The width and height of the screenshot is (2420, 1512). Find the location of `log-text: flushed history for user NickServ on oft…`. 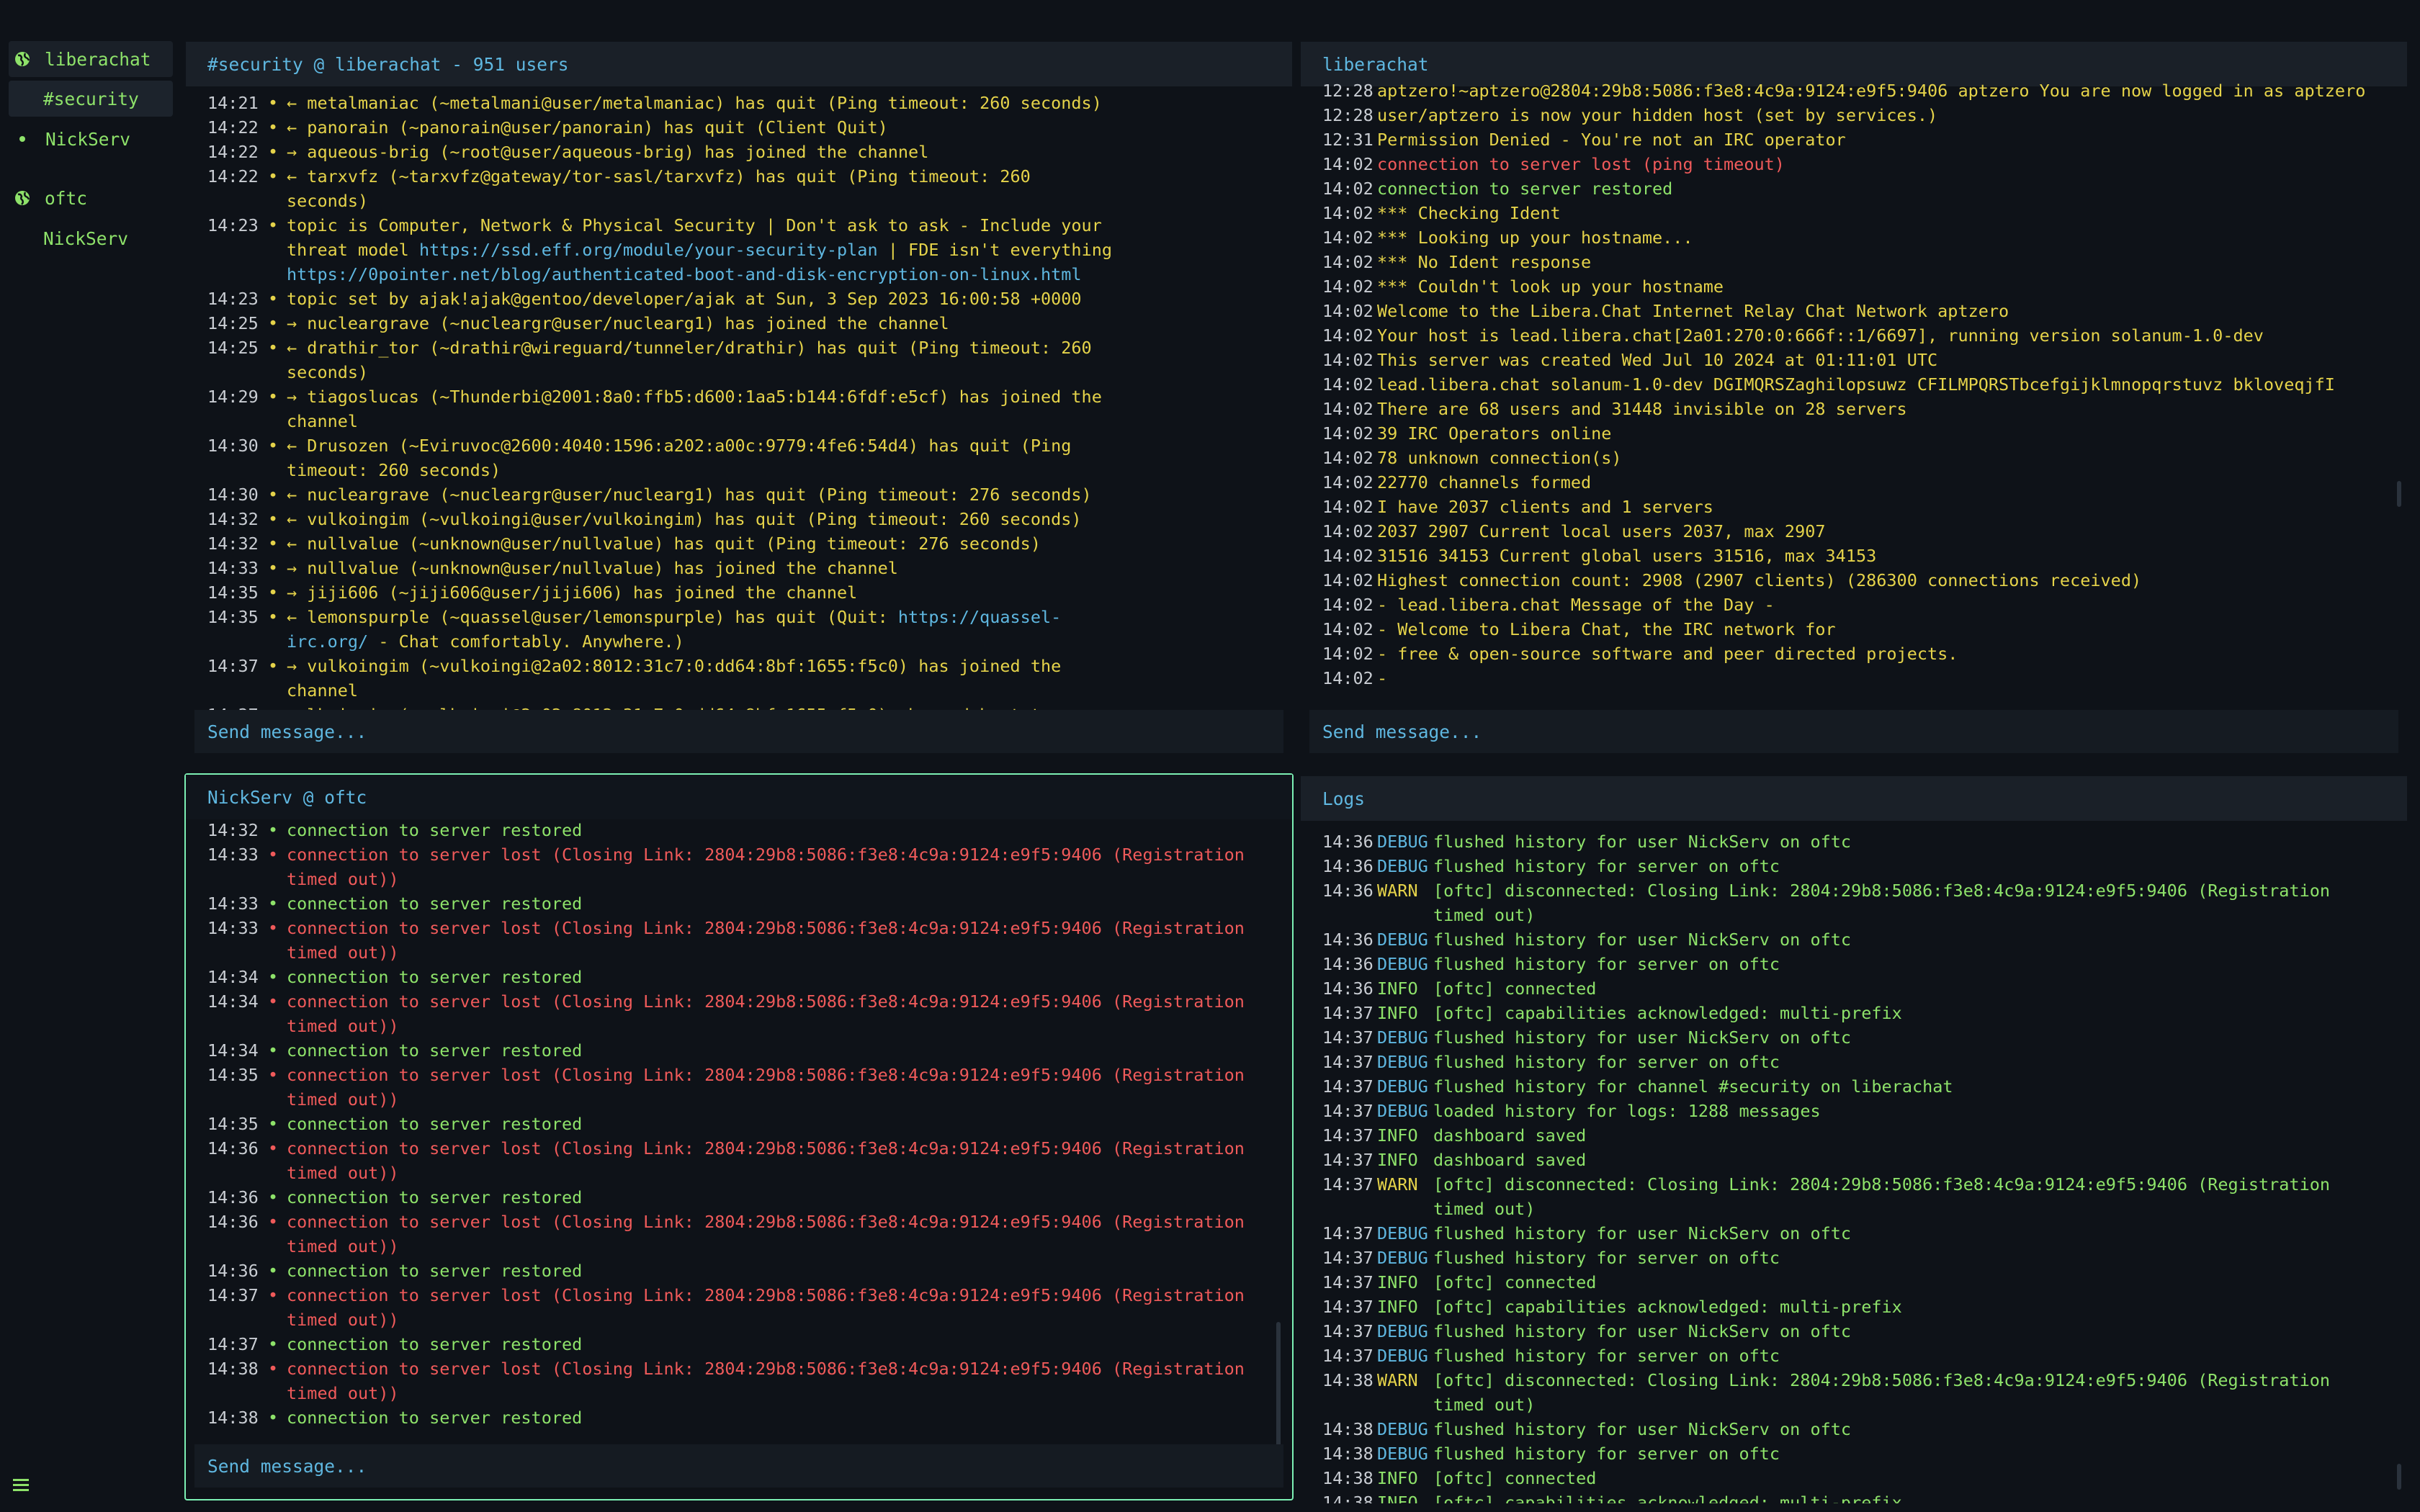

log-text: flushed history for user NickServ on oft… is located at coordinates (1642, 1429).